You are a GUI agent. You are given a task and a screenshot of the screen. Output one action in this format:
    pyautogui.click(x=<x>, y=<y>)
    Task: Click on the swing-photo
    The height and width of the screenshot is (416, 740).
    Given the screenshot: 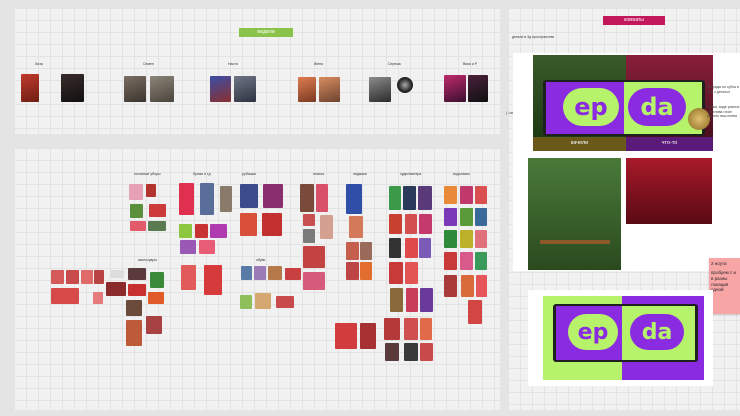 What is the action you would take?
    pyautogui.click(x=574, y=214)
    